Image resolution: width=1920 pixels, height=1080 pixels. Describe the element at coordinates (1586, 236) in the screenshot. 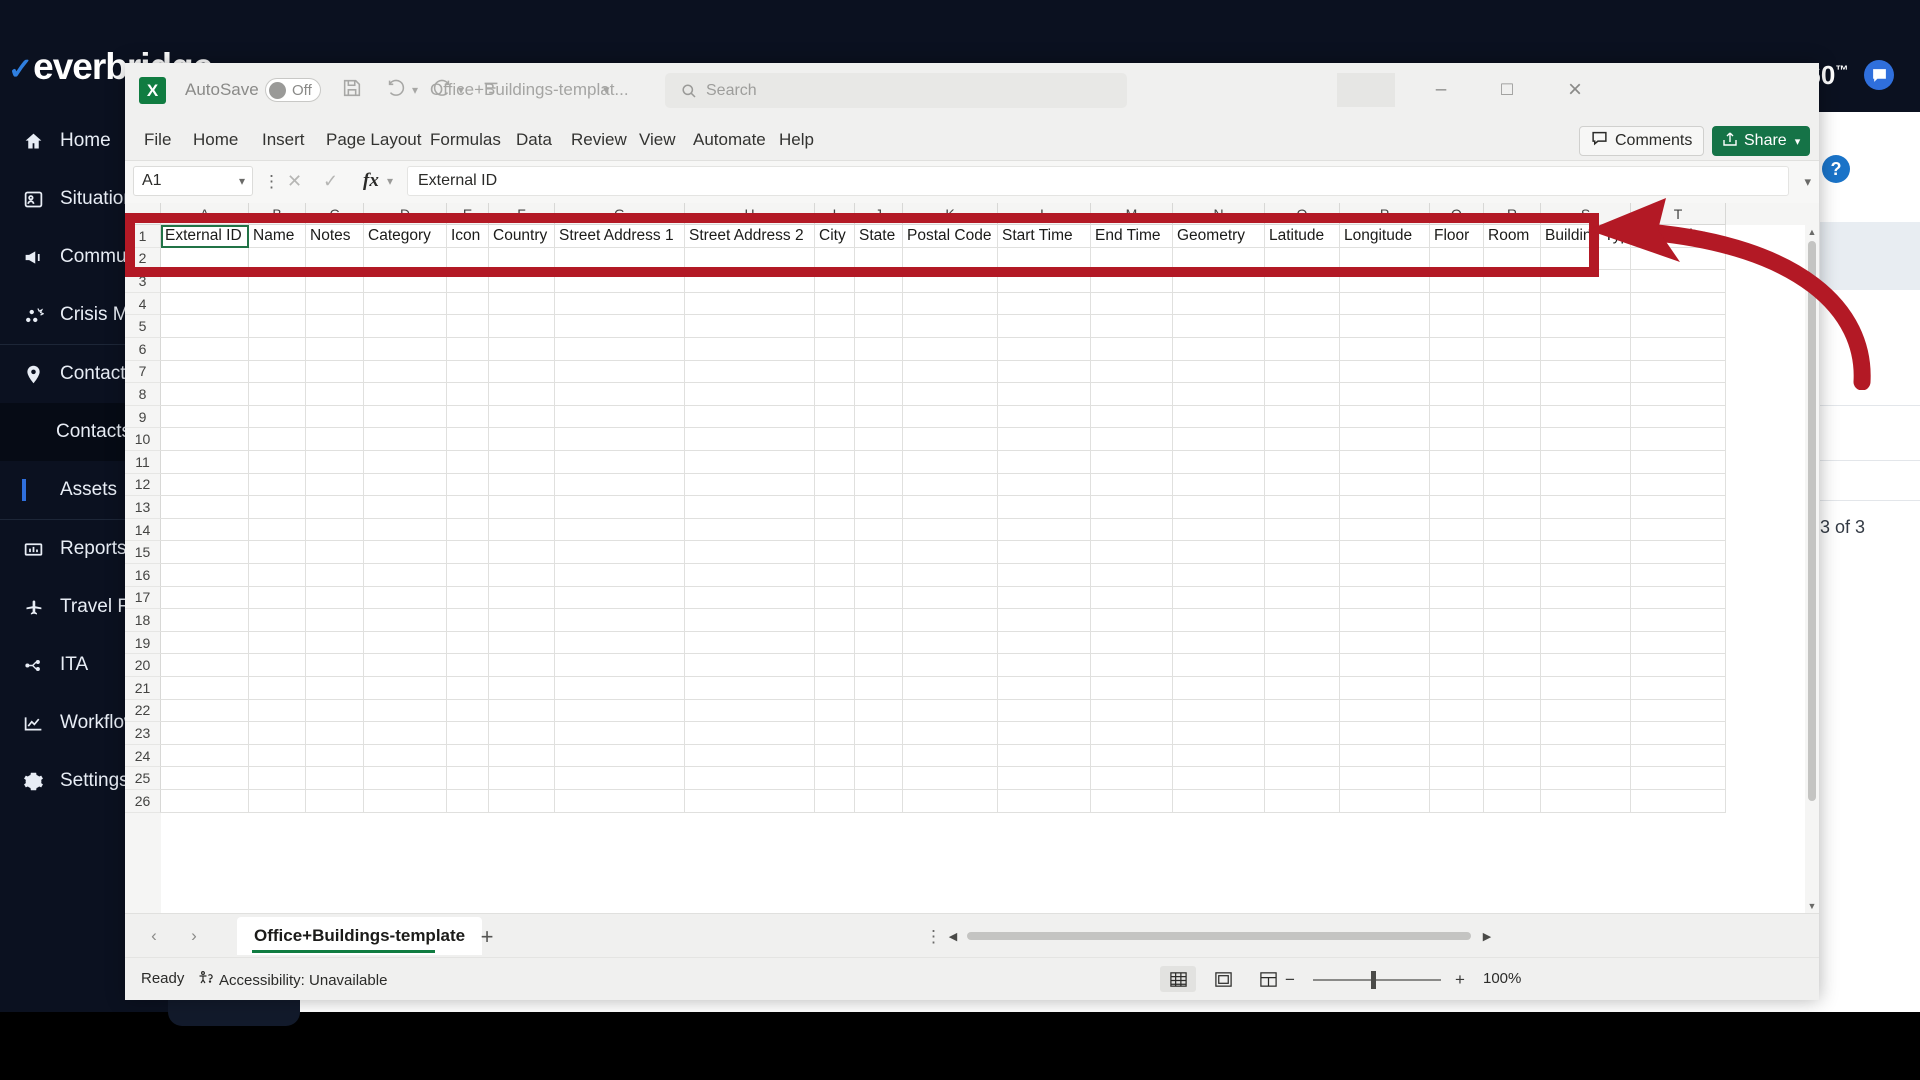

I see `header-cell: Building Type` at that location.